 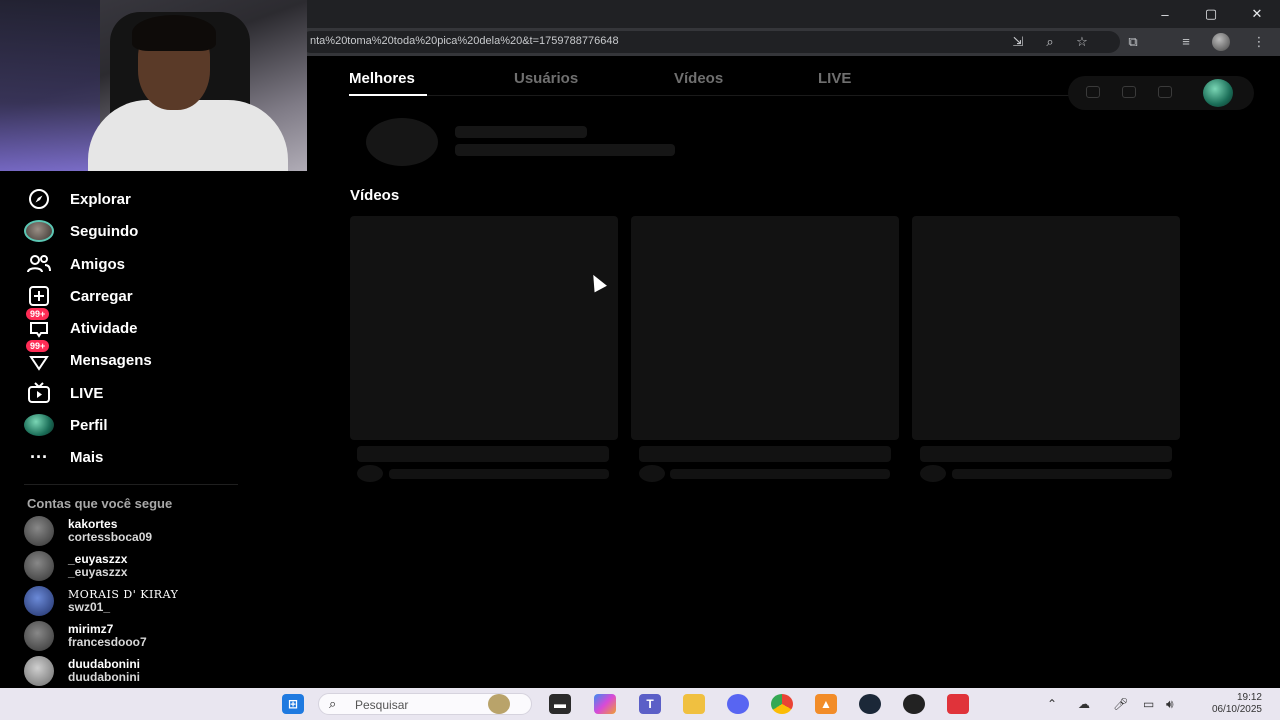 I want to click on restore-button: ▢, so click(x=1211, y=14).